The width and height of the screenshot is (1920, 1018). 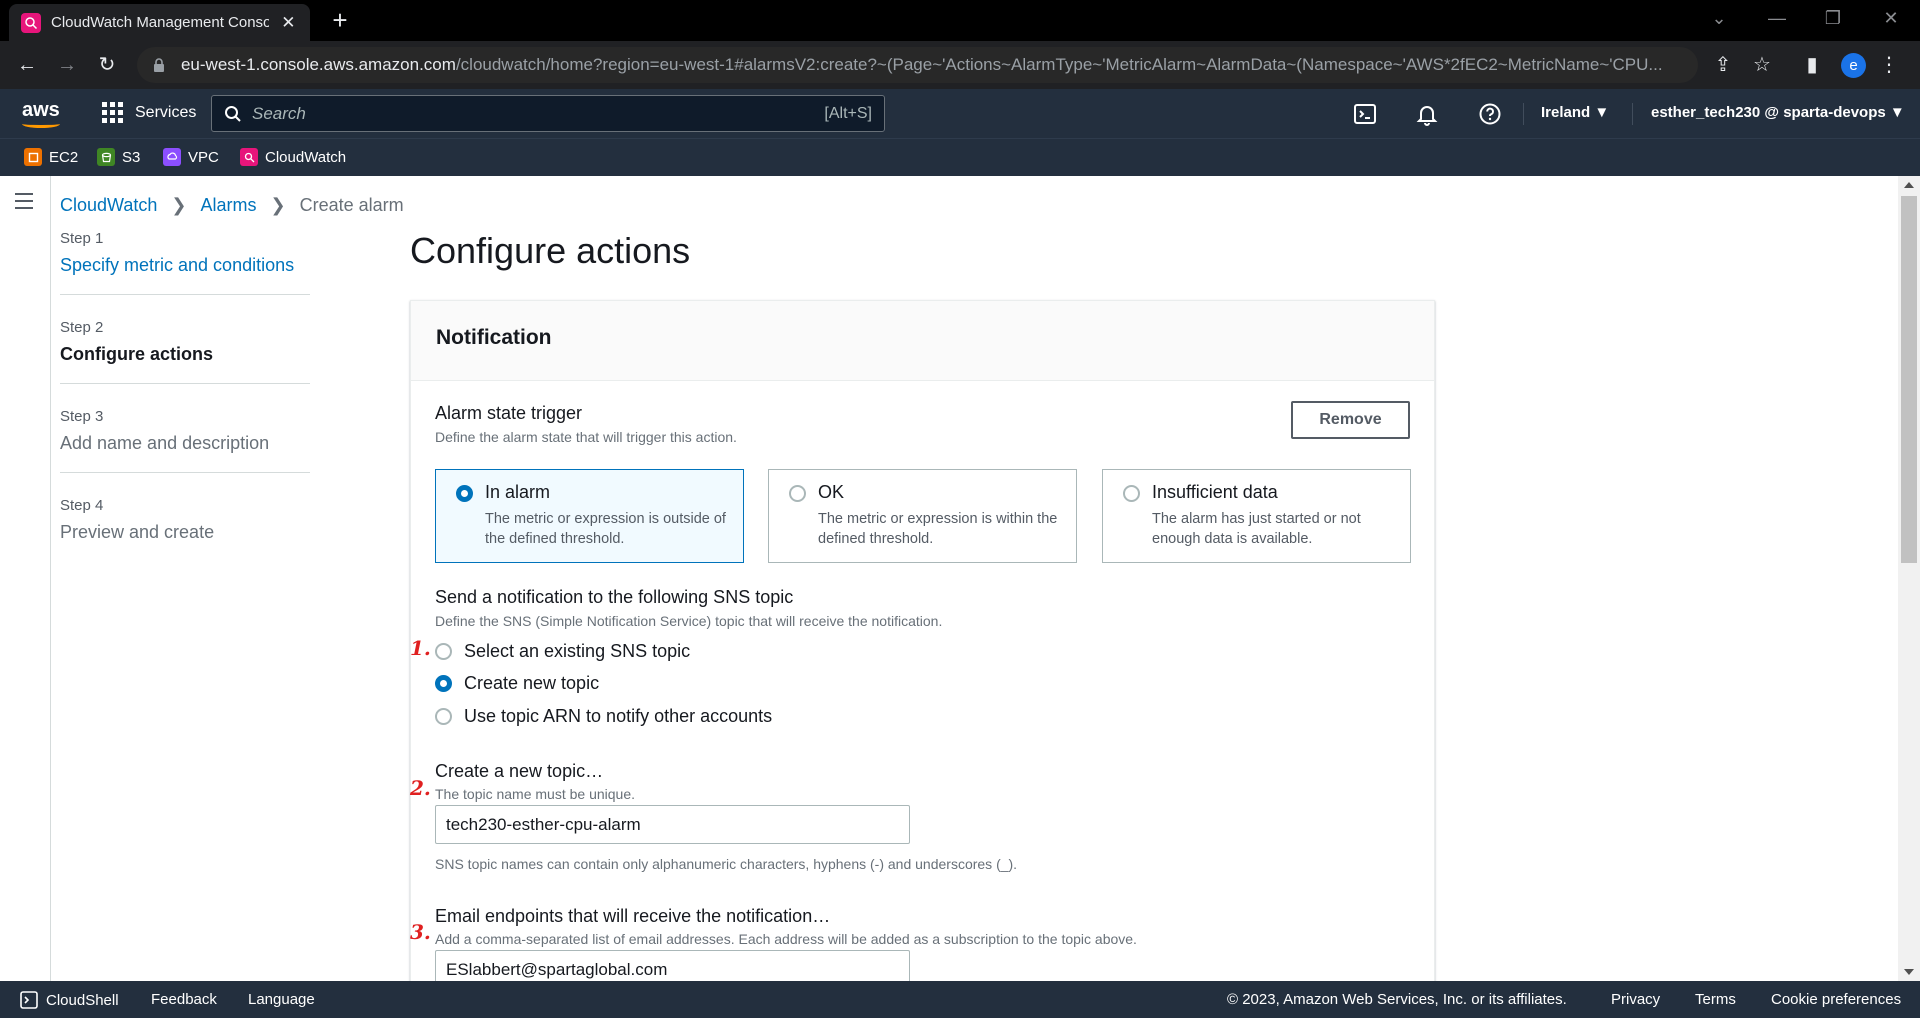 What do you see at coordinates (443, 651) in the screenshot?
I see `radio-existing-topic` at bounding box center [443, 651].